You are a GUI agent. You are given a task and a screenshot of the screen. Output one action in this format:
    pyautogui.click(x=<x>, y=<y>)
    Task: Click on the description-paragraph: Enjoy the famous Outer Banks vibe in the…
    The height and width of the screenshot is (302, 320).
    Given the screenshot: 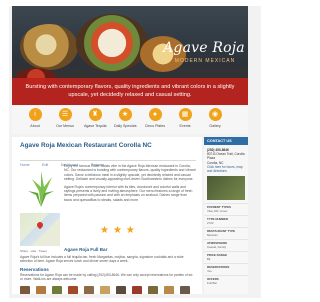 What is the action you would take?
    pyautogui.click(x=130, y=173)
    